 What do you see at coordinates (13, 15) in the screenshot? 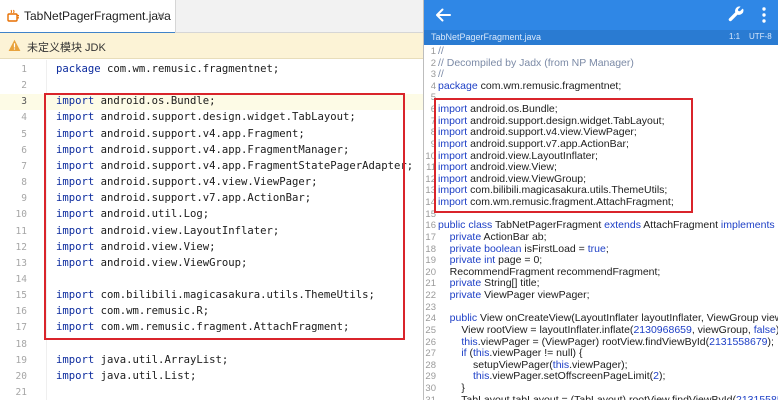
I see `java-file-icon` at bounding box center [13, 15].